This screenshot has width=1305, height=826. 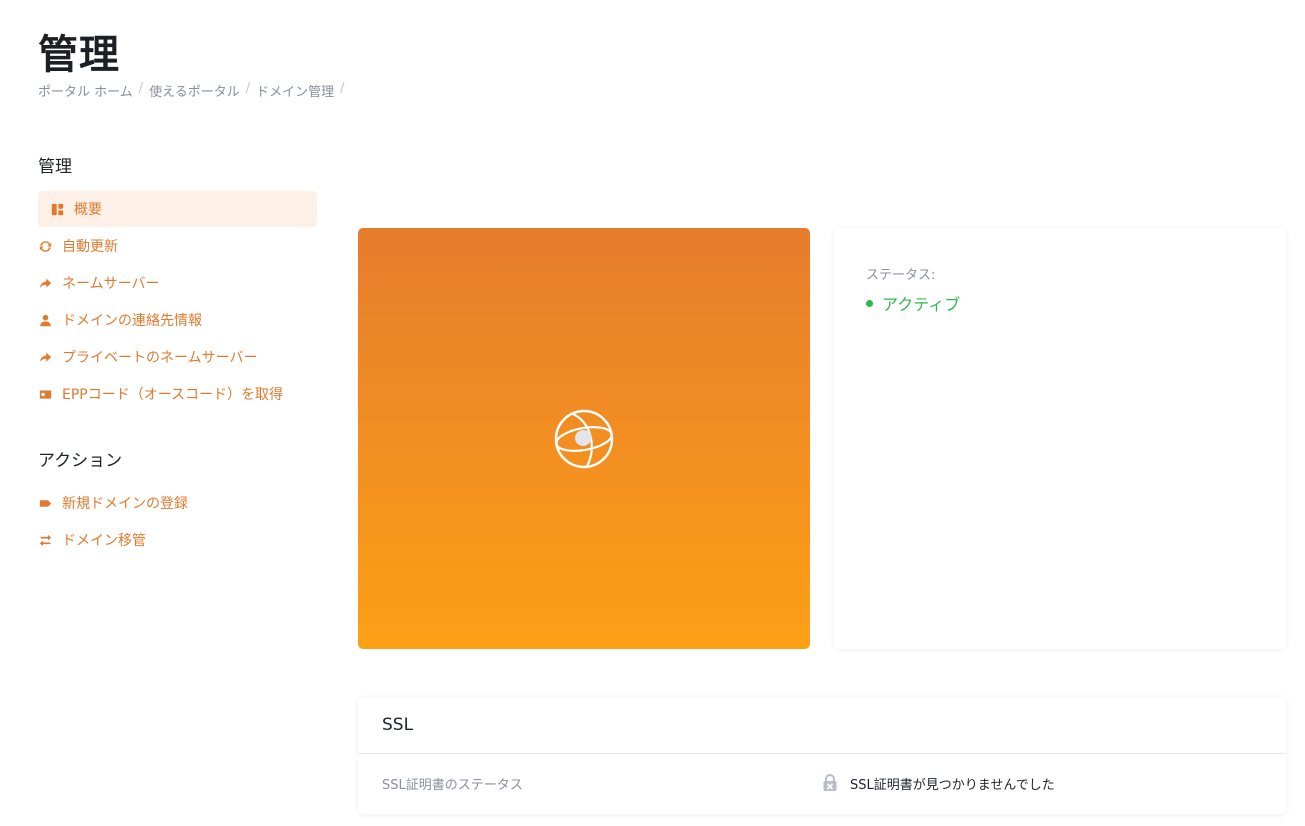 I want to click on sidebar-item-nameservers: ネームサーバー, so click(x=177, y=283).